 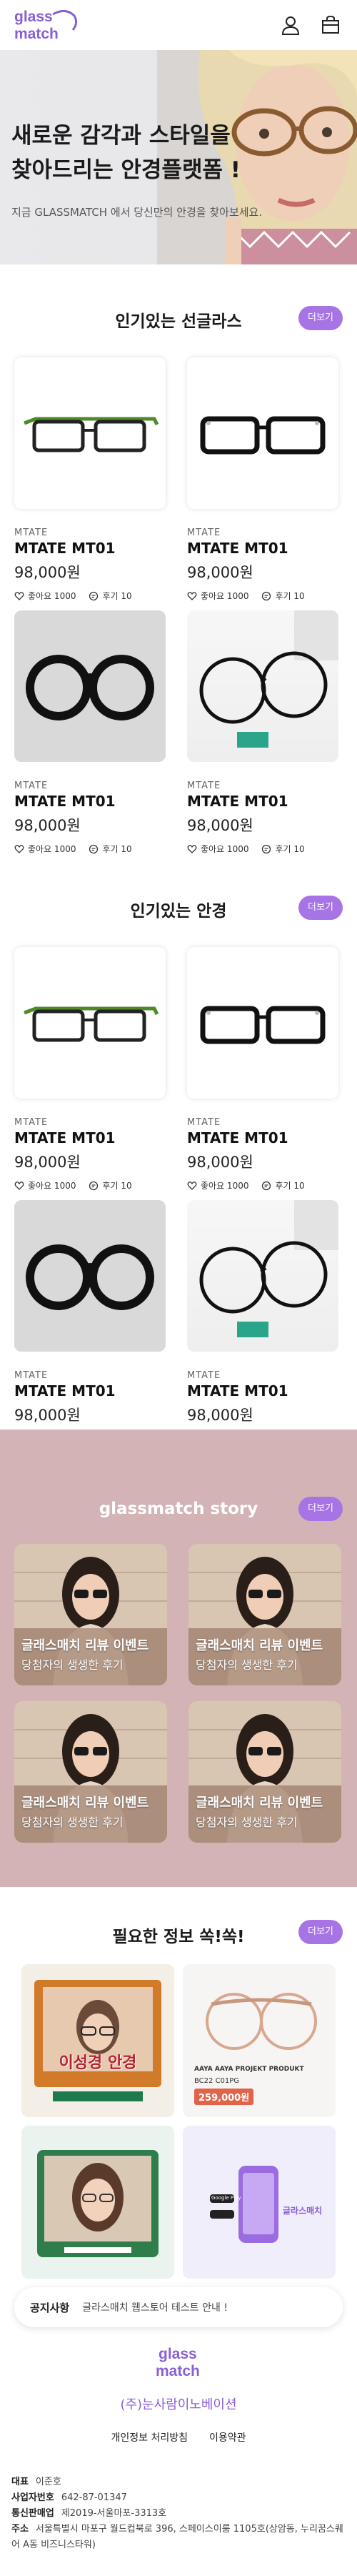 What do you see at coordinates (20, 2482) in the screenshot?
I see `rep-label: 대표` at bounding box center [20, 2482].